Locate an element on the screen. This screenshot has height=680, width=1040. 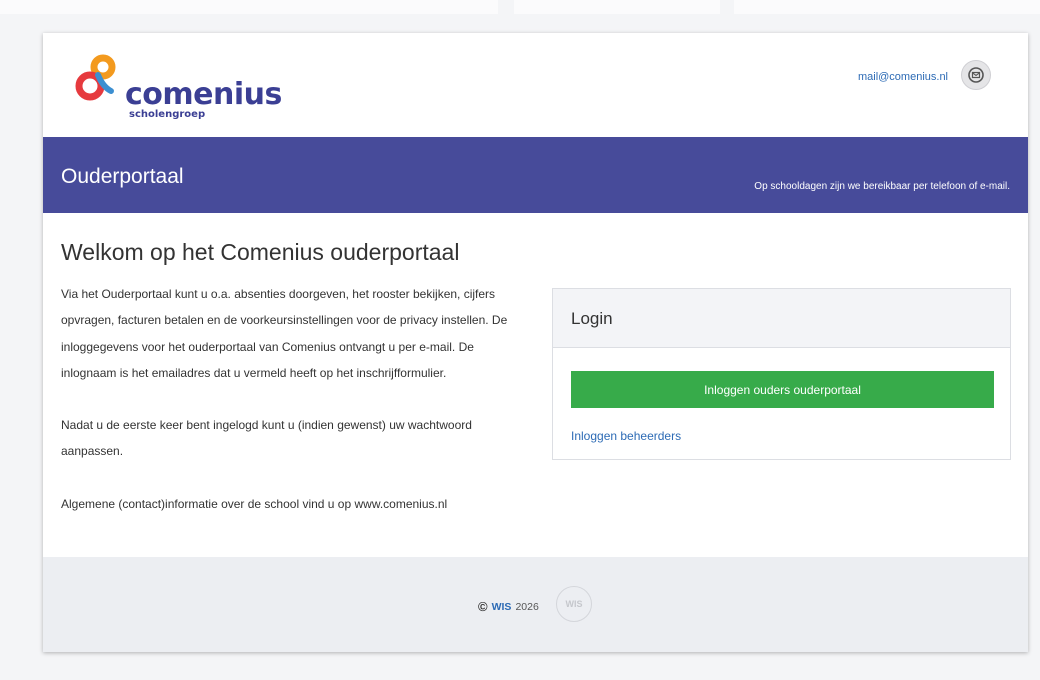
comenius-logo: comenius scholengroep is located at coordinates (175, 88).